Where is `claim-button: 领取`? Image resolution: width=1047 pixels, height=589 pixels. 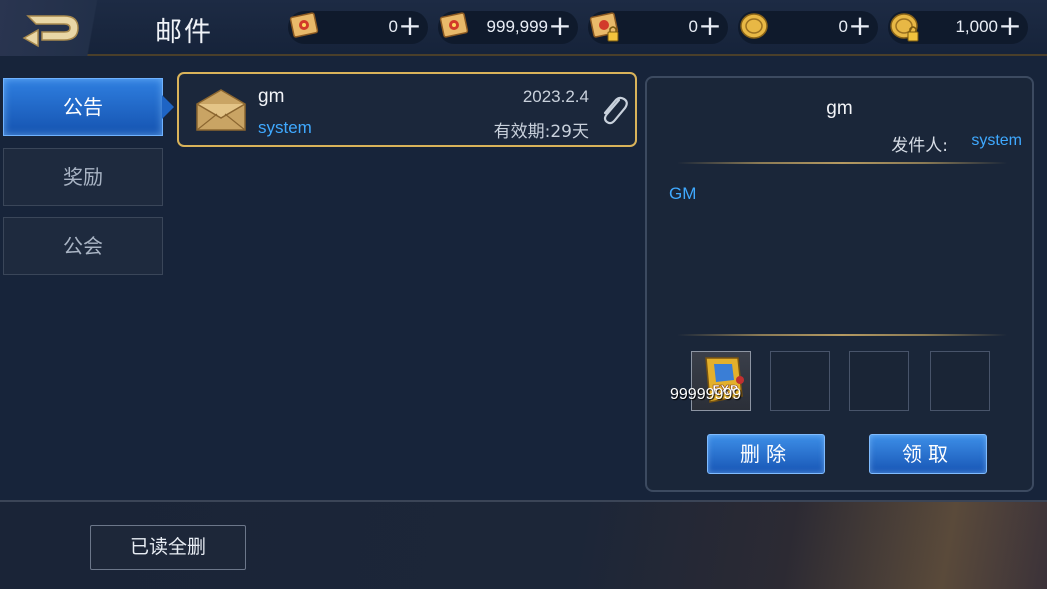
claim-button: 领取 is located at coordinates (928, 454).